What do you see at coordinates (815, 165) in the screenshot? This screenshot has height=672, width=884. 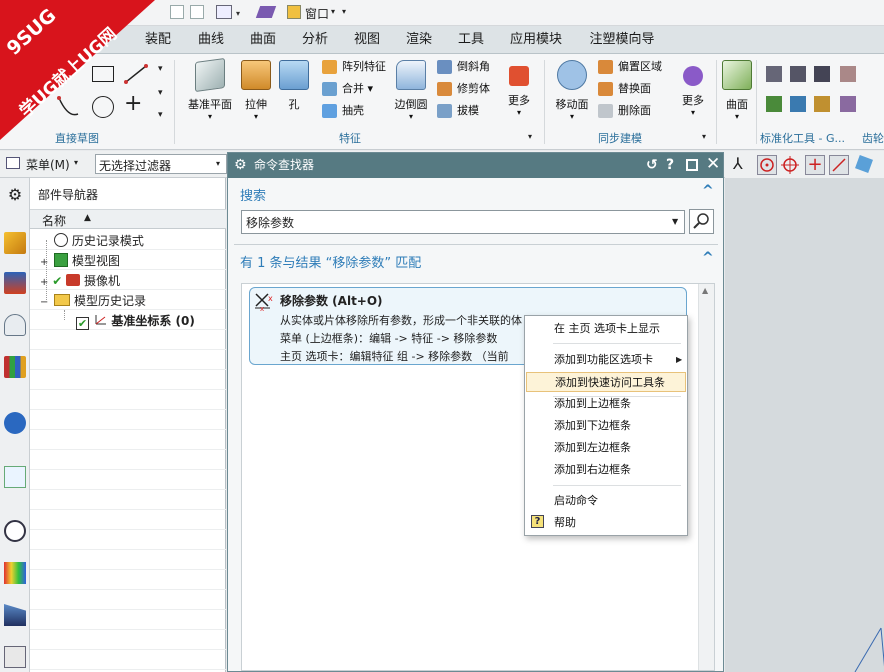 I see `snap-point-icon: +` at bounding box center [815, 165].